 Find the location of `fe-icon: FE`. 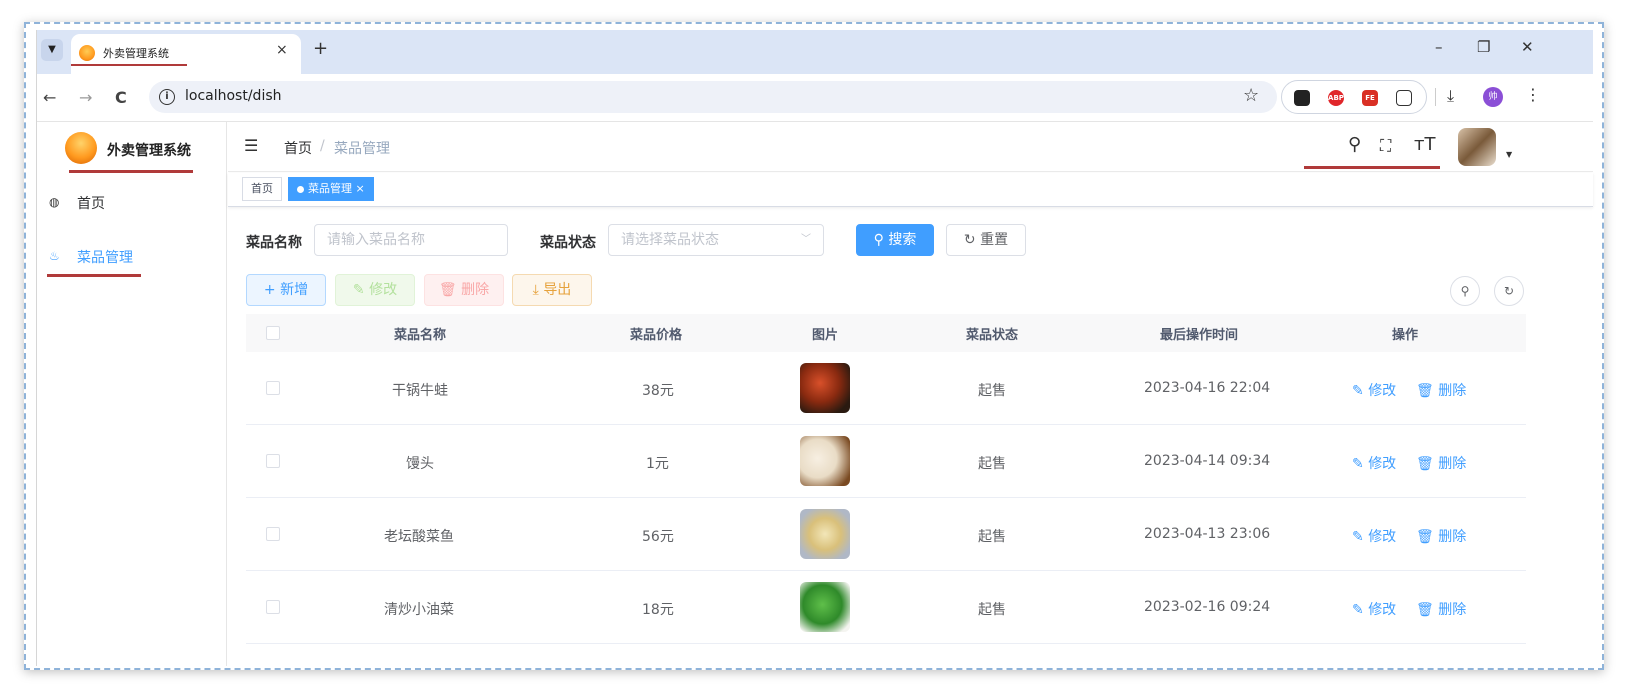

fe-icon: FE is located at coordinates (1370, 98).